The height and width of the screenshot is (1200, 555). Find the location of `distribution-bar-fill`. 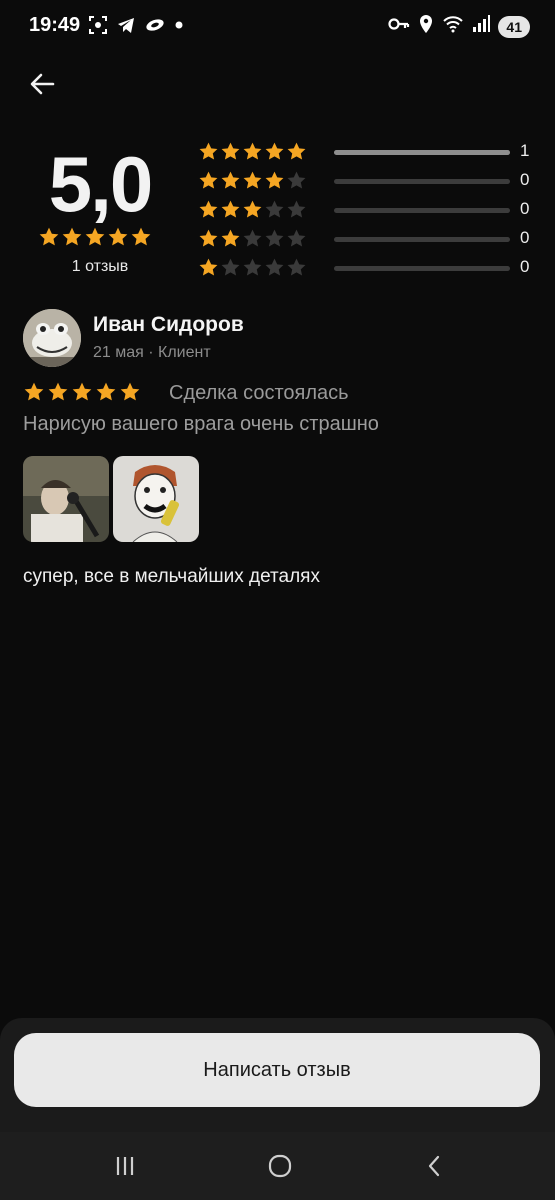

distribution-bar-fill is located at coordinates (422, 152).